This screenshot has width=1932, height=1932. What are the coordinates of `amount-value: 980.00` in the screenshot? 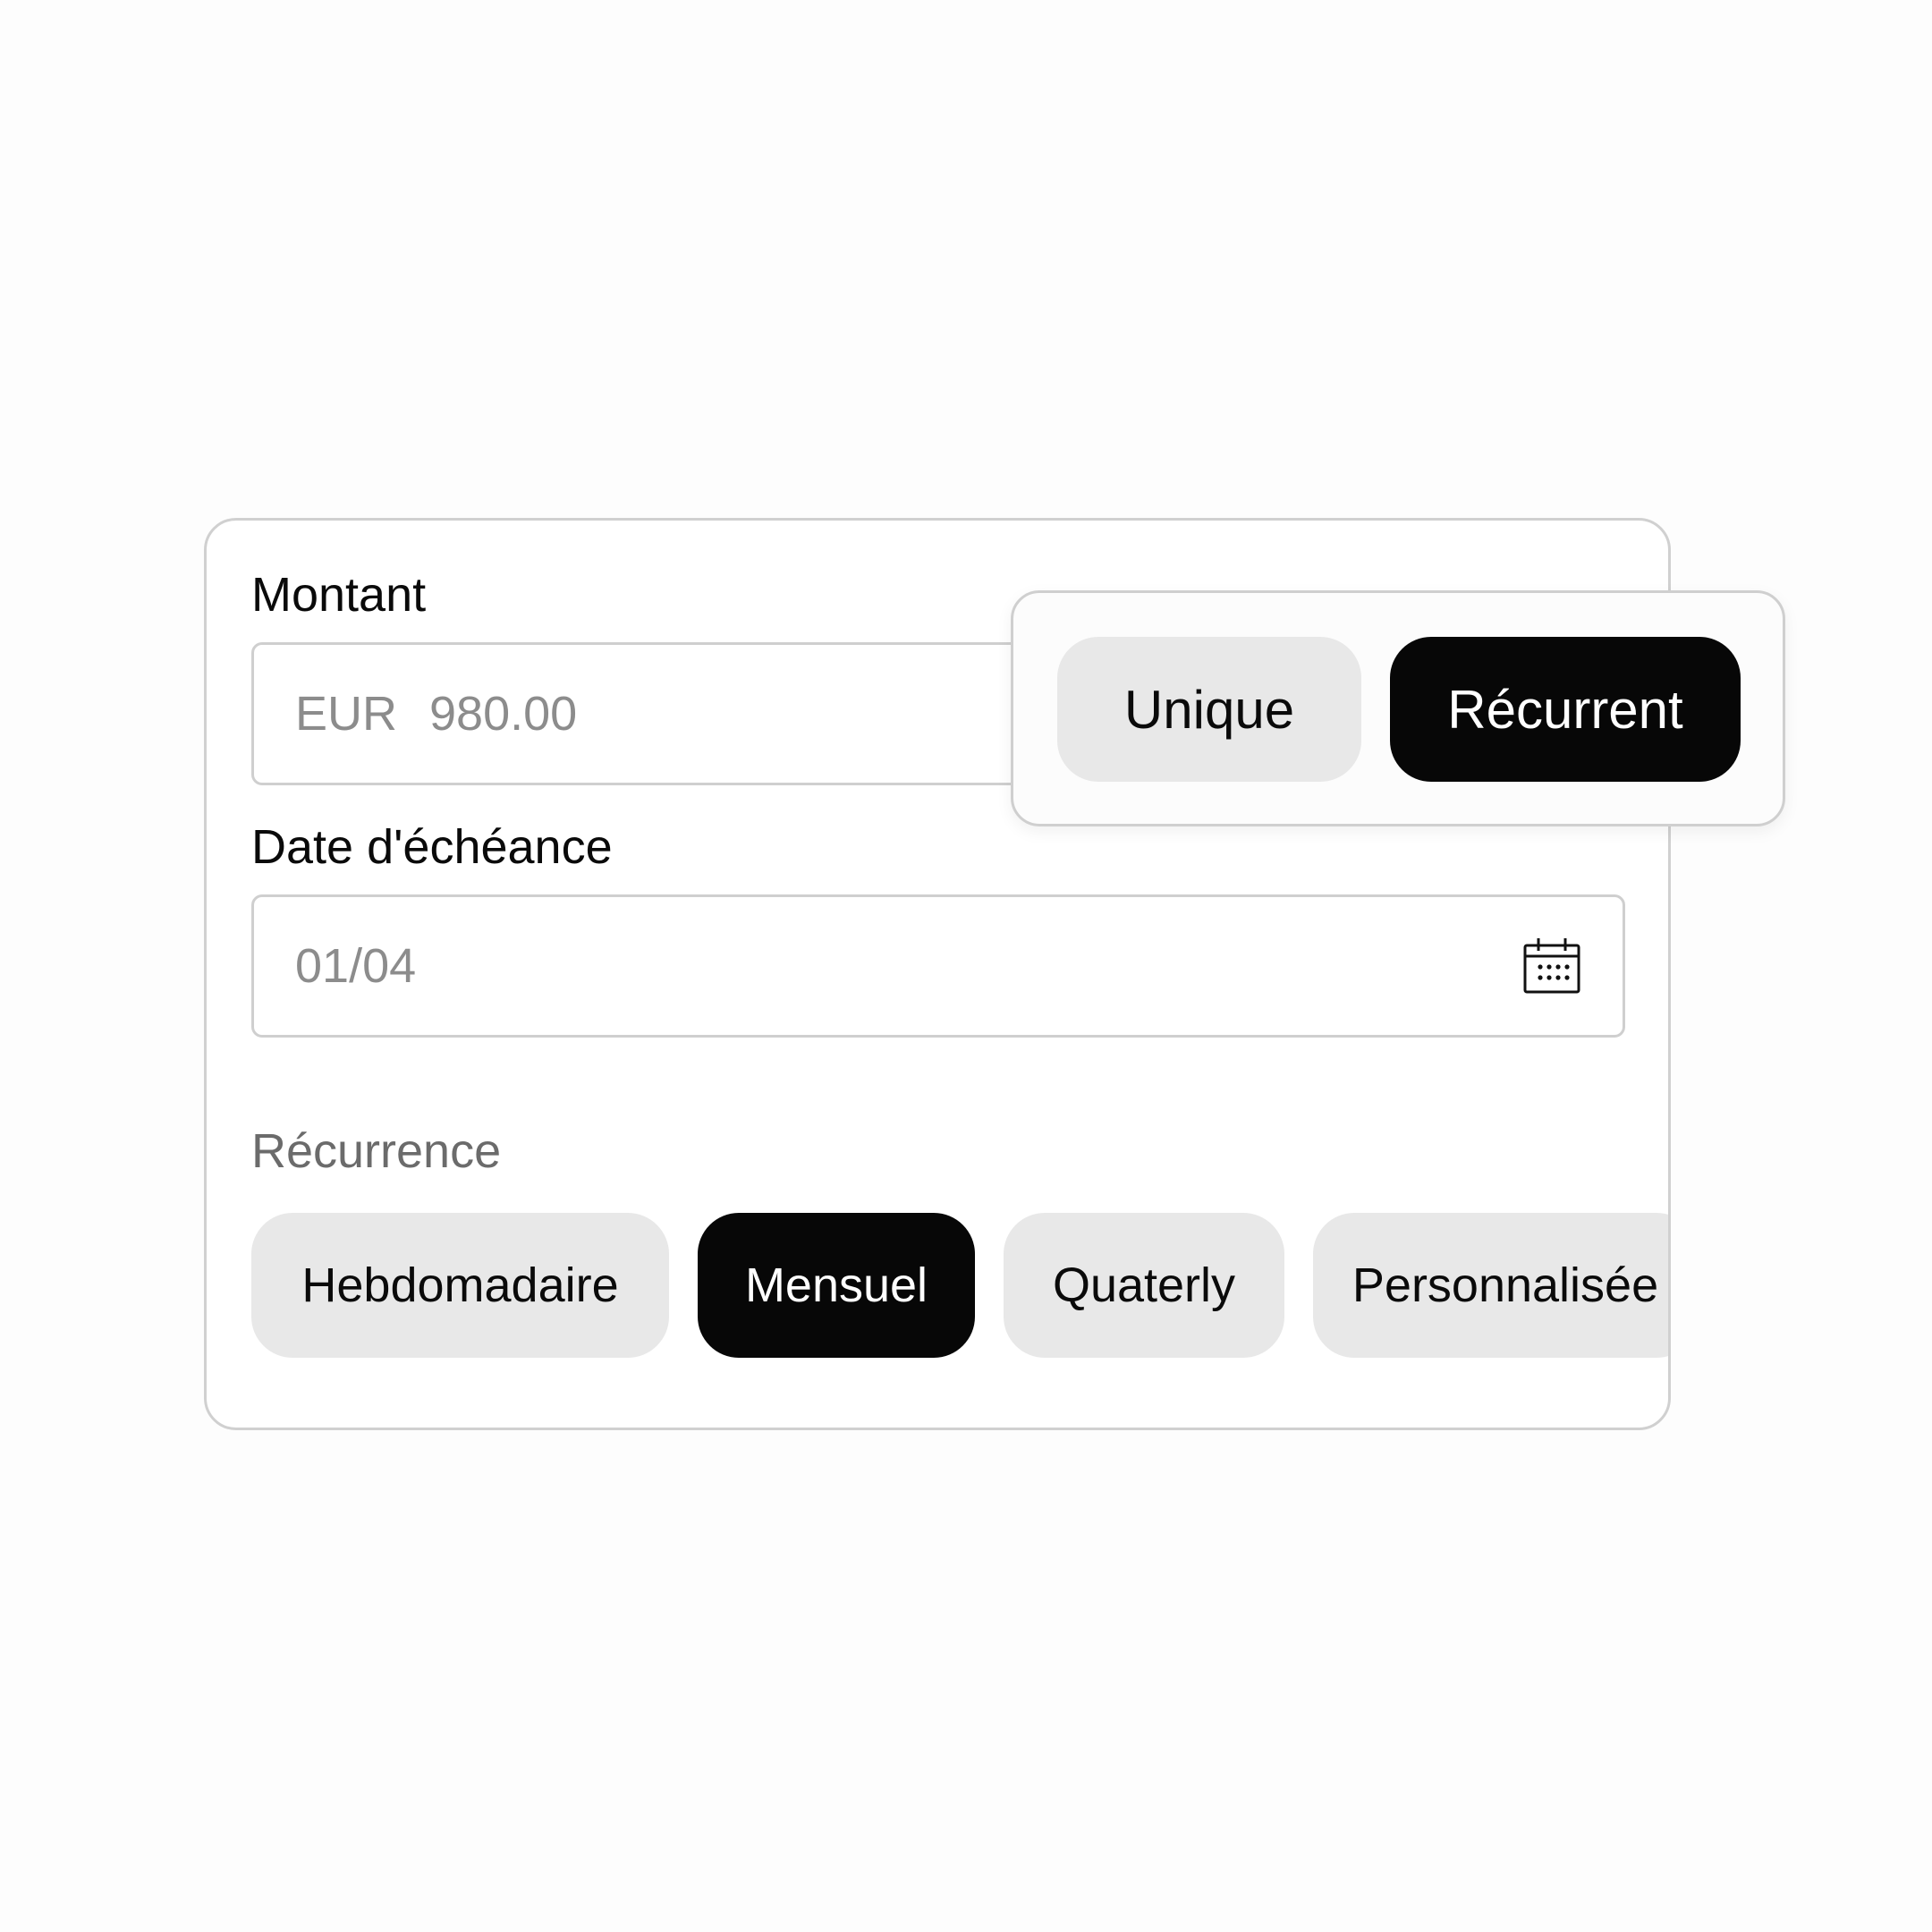 It's located at (503, 714).